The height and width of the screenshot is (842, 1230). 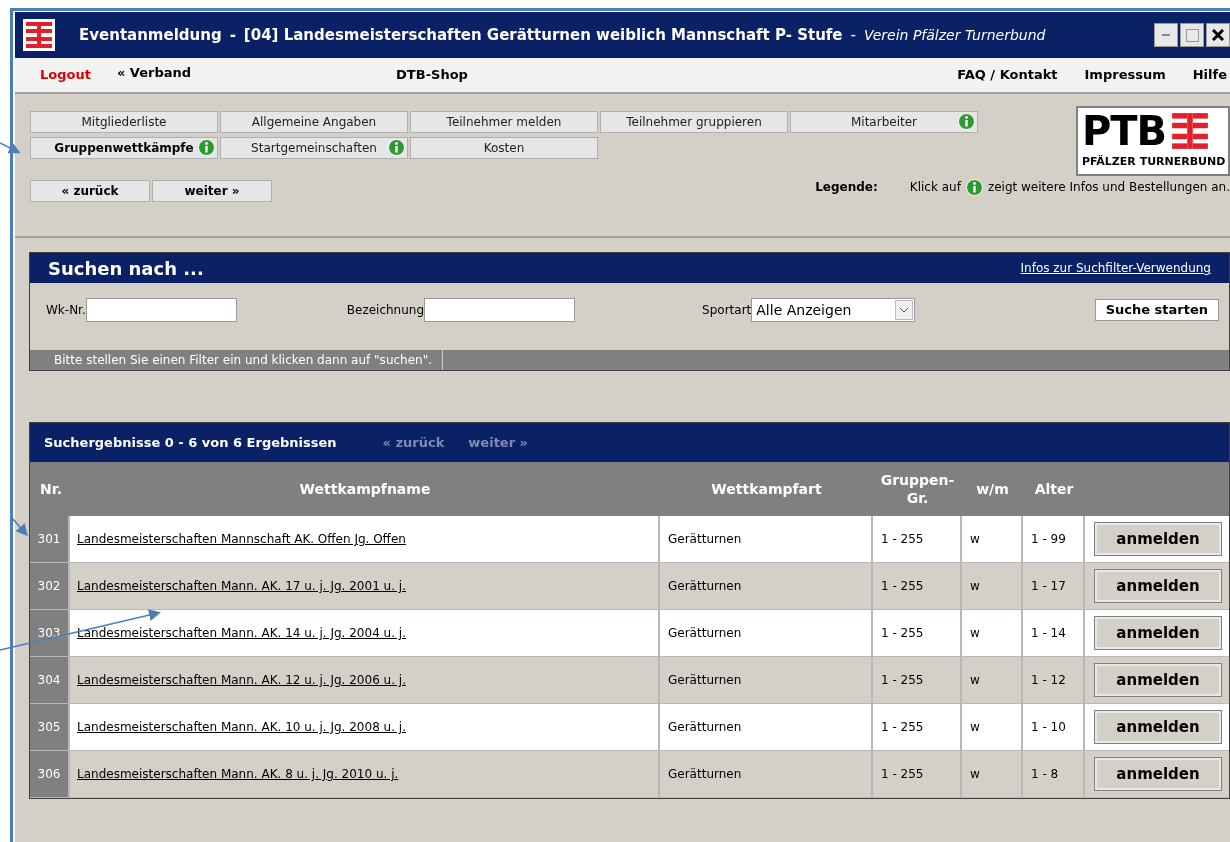 I want to click on legend-text: Klick auf, so click(x=935, y=187).